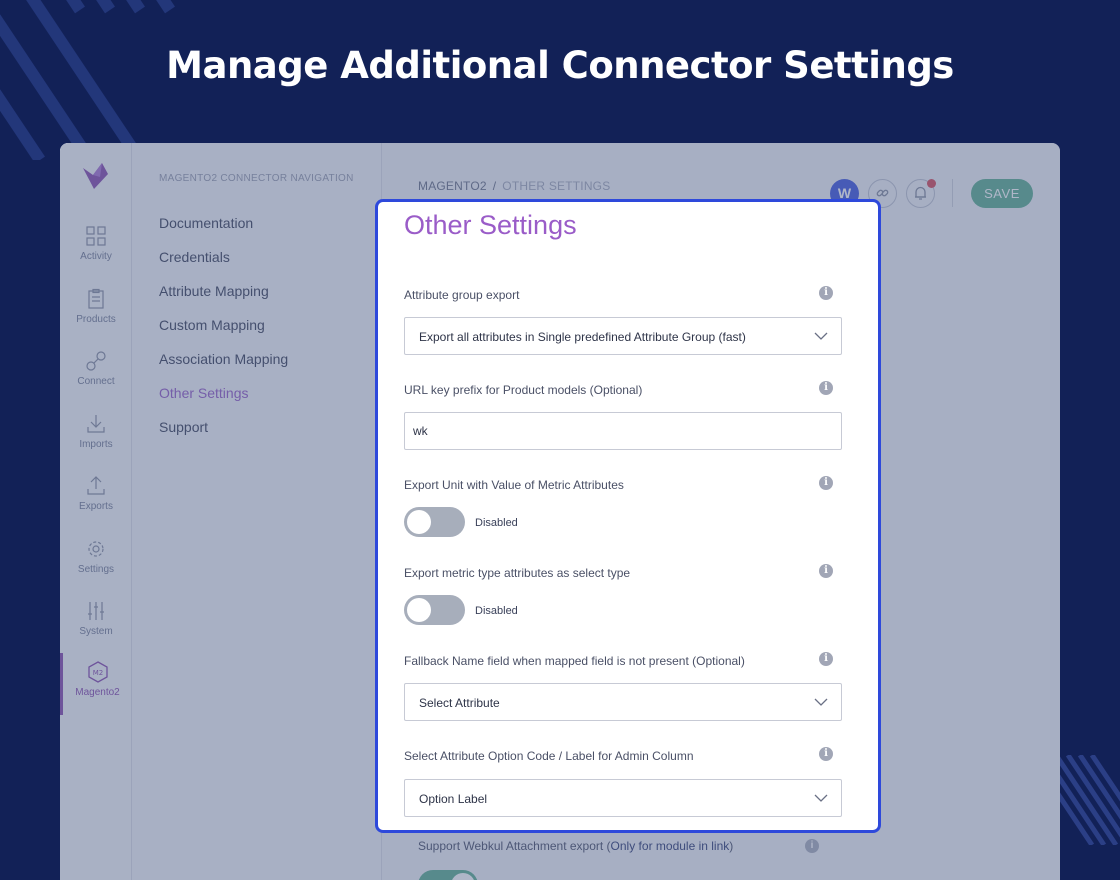 Image resolution: width=1120 pixels, height=880 pixels. Describe the element at coordinates (462, 295) in the screenshot. I see `attribute-group-export-label: Attribute group export` at that location.